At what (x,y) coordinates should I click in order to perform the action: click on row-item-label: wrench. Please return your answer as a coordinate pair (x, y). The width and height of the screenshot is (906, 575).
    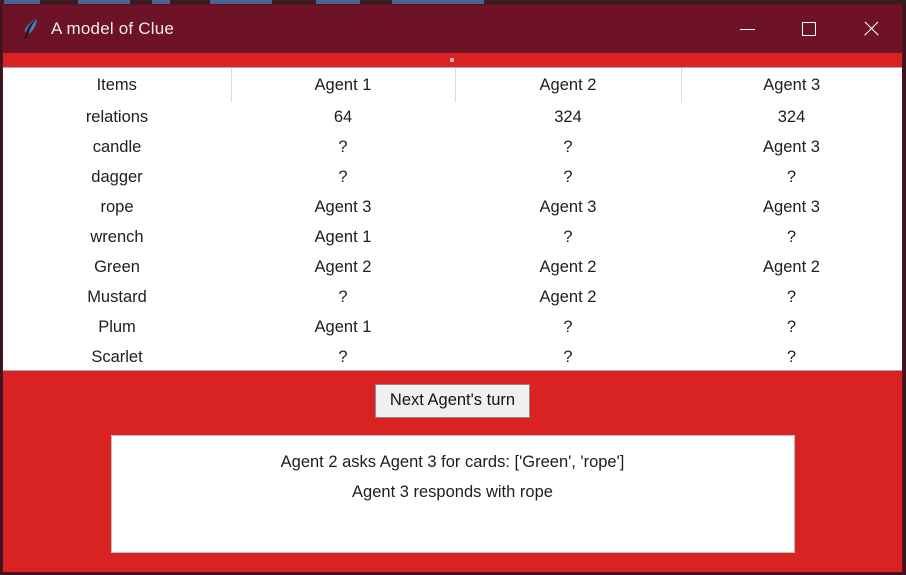
    Looking at the image, I should click on (117, 236).